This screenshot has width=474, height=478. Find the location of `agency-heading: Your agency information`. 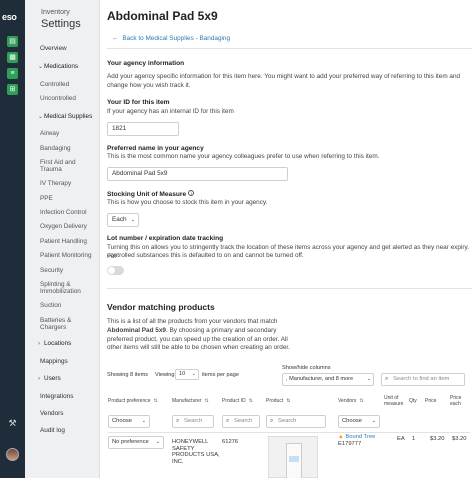

agency-heading: Your agency information is located at coordinates (146, 63).